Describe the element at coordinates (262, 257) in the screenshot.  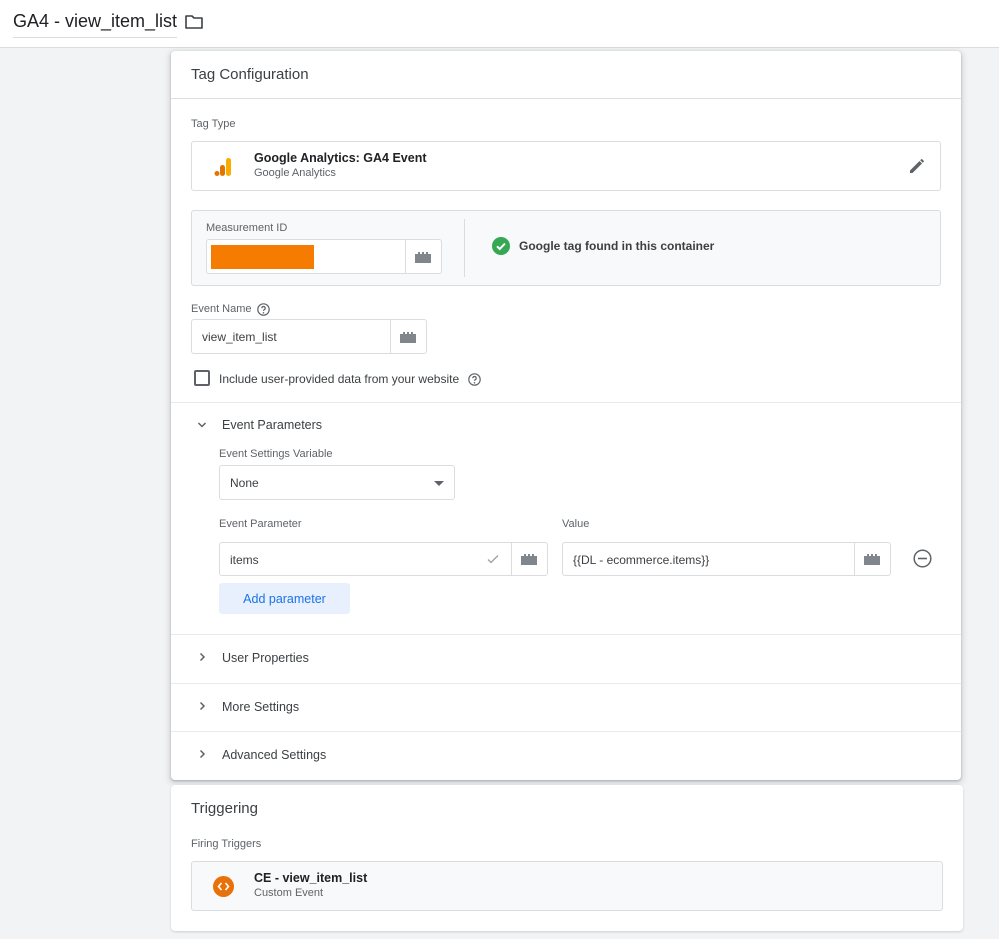
I see `redacted-measurement-id` at that location.